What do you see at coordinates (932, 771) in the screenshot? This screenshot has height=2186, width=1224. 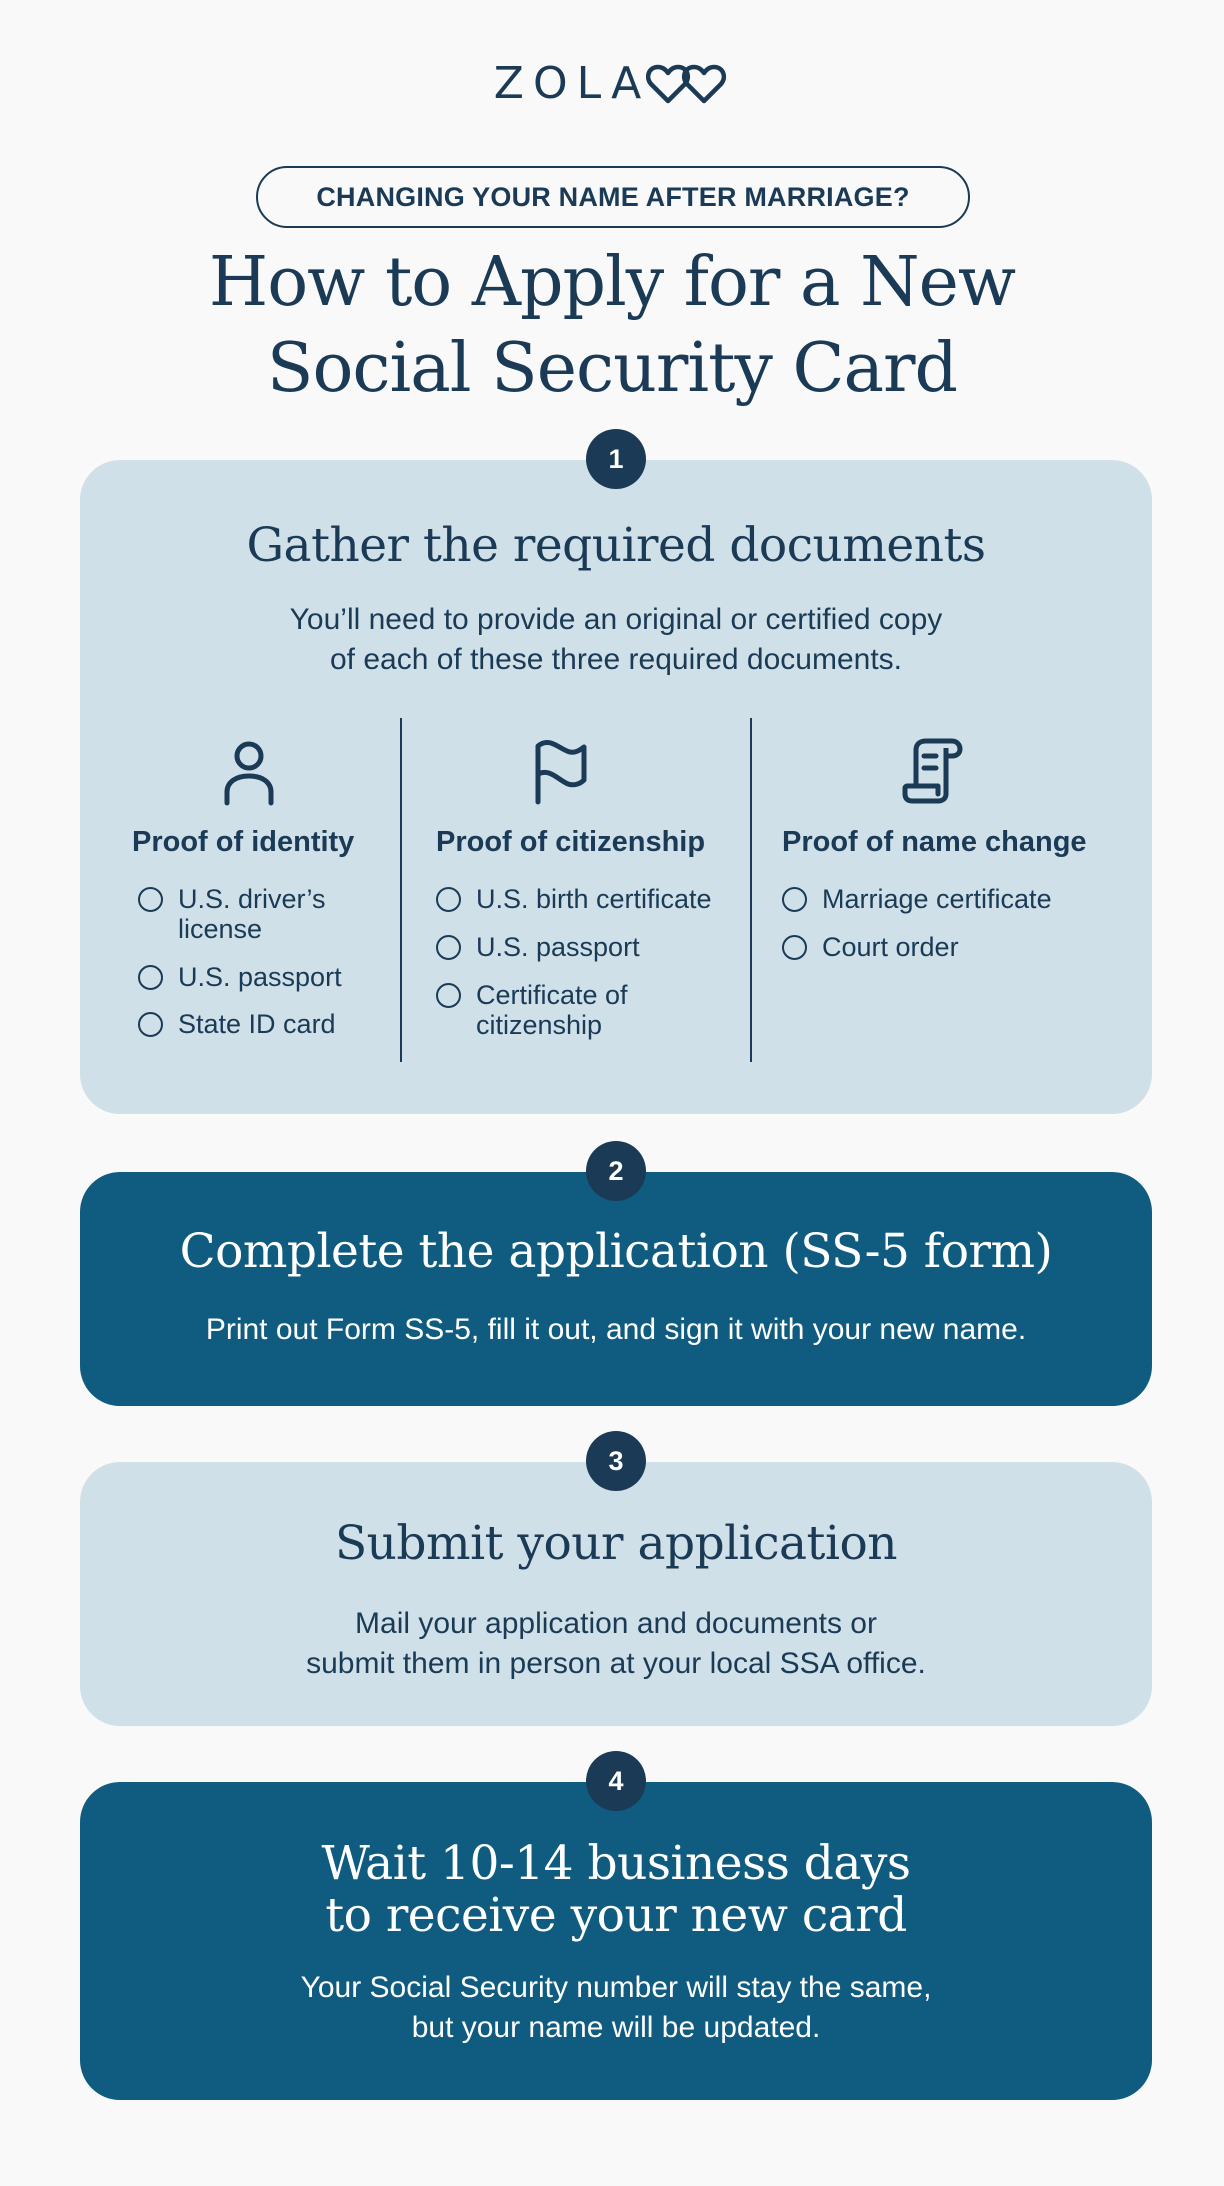 I see `scroll-document-icon` at bounding box center [932, 771].